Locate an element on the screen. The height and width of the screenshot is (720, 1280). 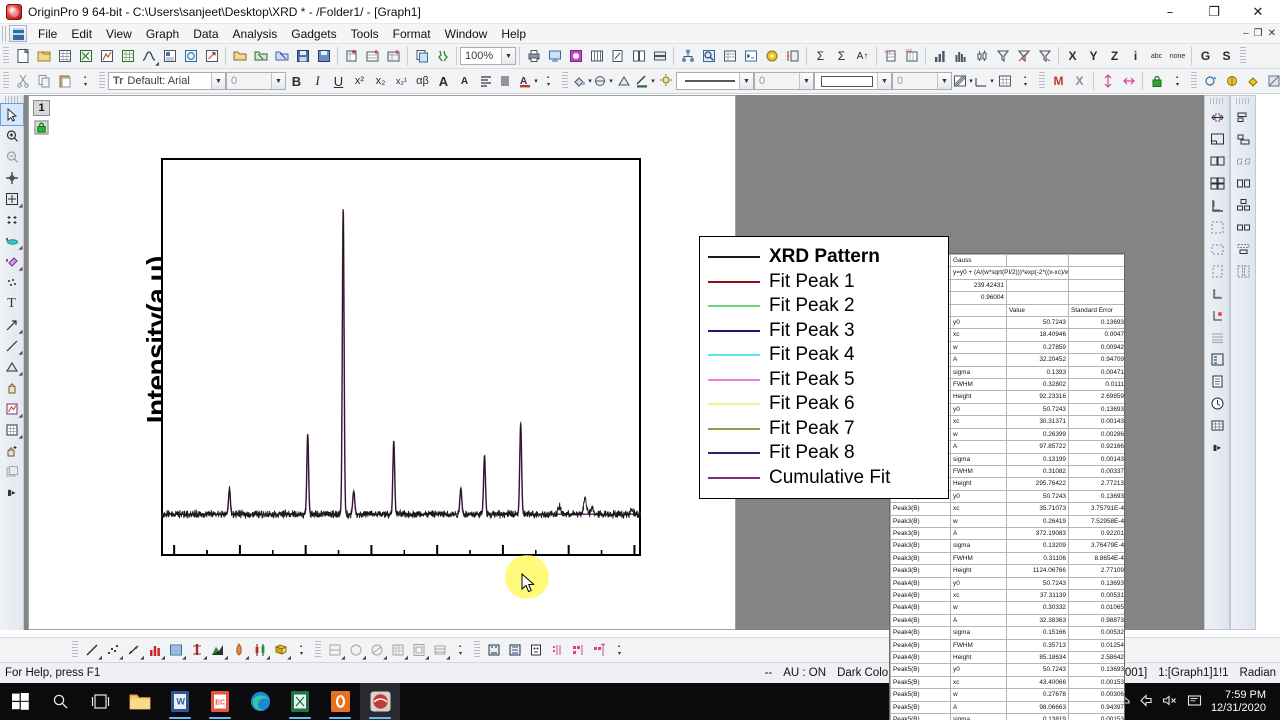
menu-grip is located at coordinates (4, 33).